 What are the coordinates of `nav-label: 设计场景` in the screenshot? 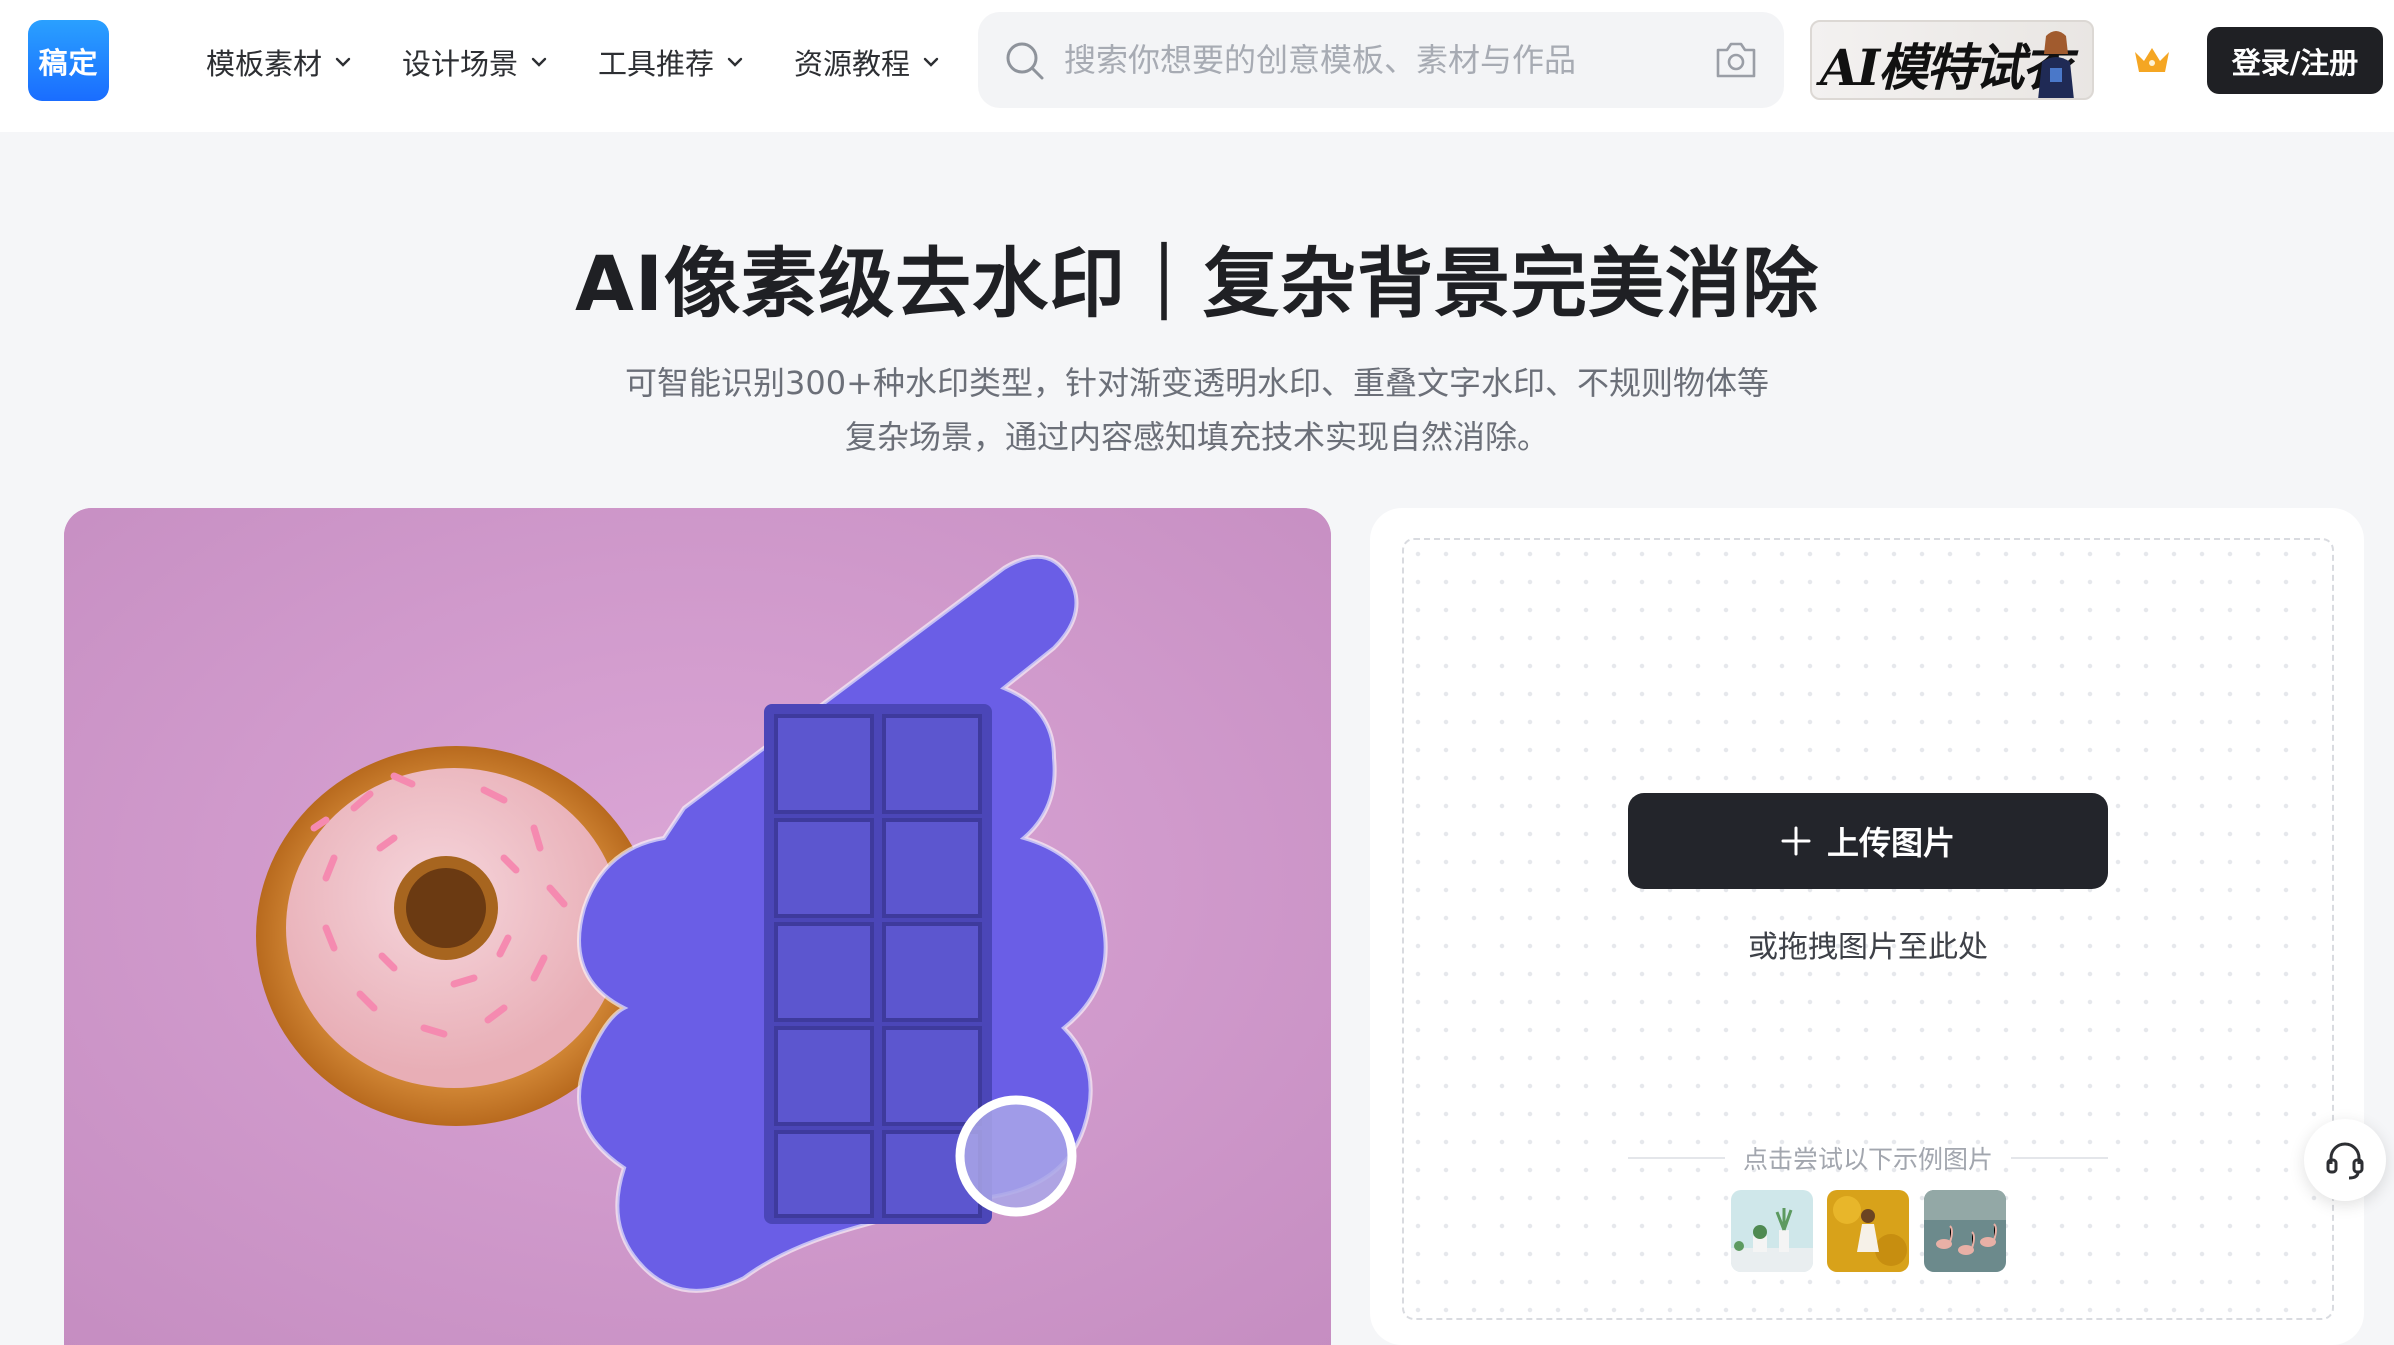 It's located at (460, 64).